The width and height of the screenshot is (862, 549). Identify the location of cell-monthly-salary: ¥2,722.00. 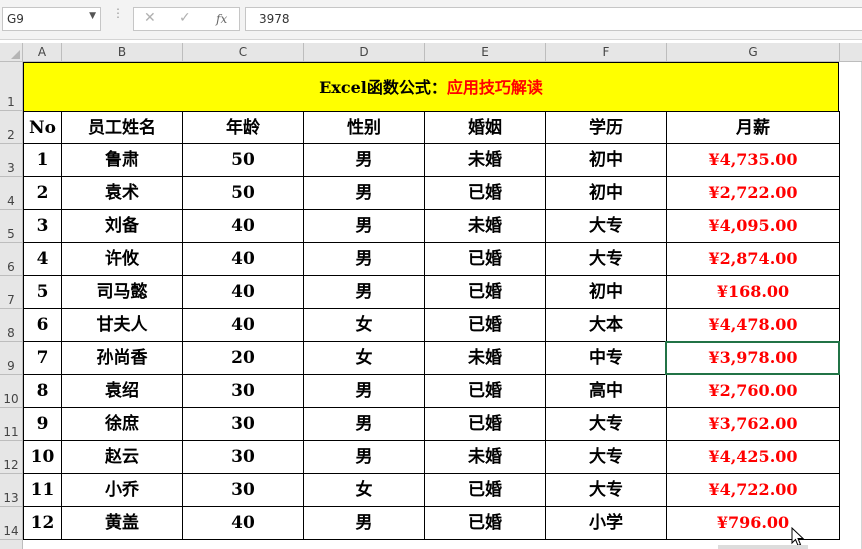
(753, 193).